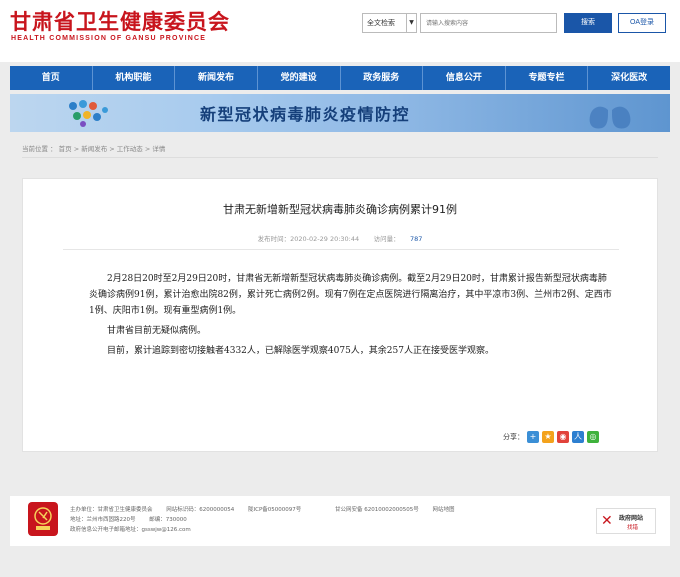 Image resolution: width=680 pixels, height=577 pixels. Describe the element at coordinates (130, 530) in the screenshot. I see `footer-email: 政府信息公开电子邮箱地址：gsswjw@126.com` at that location.